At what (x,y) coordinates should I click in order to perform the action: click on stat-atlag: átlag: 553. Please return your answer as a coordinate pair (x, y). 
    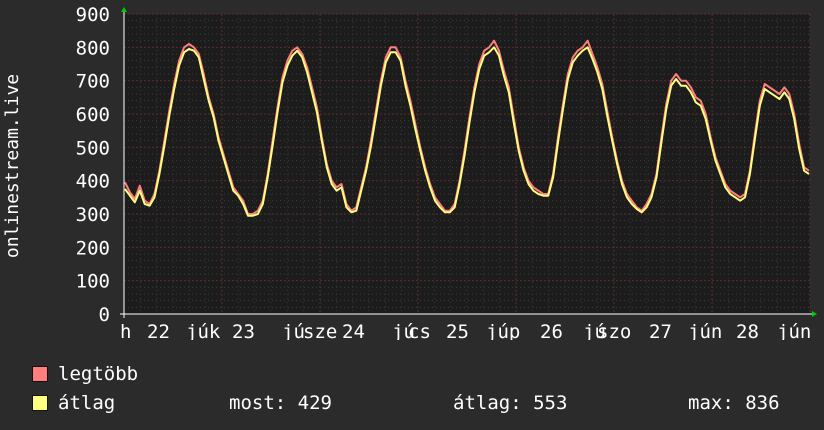
    Looking at the image, I should click on (510, 403).